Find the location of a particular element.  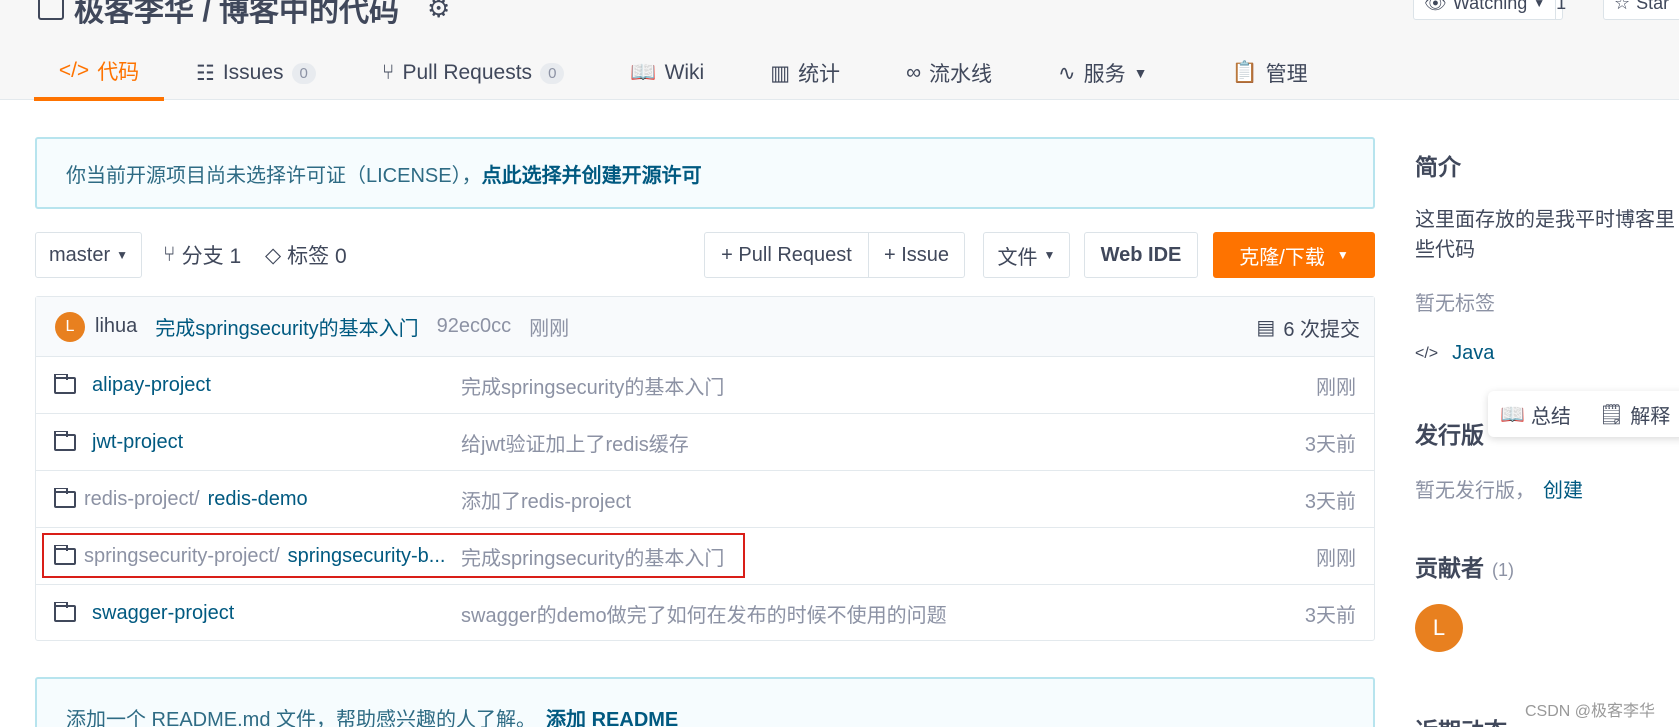

commit-sha: 92ec0cc is located at coordinates (474, 326).